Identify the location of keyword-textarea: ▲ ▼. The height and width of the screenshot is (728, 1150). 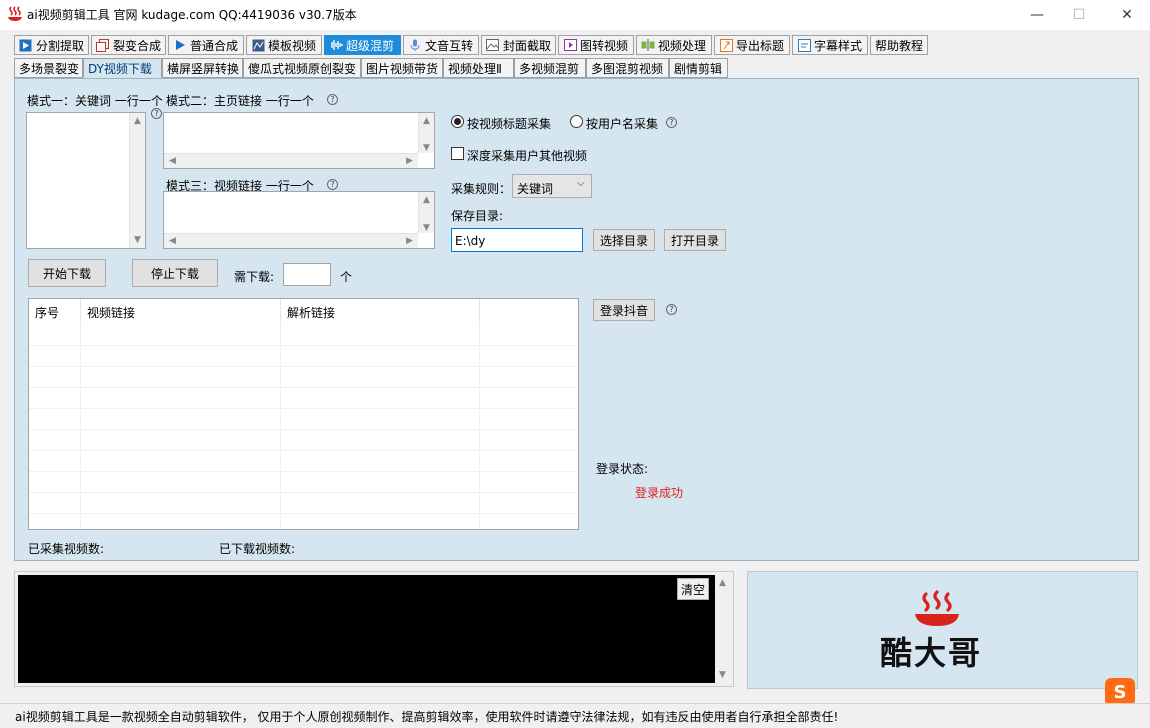
(86, 180).